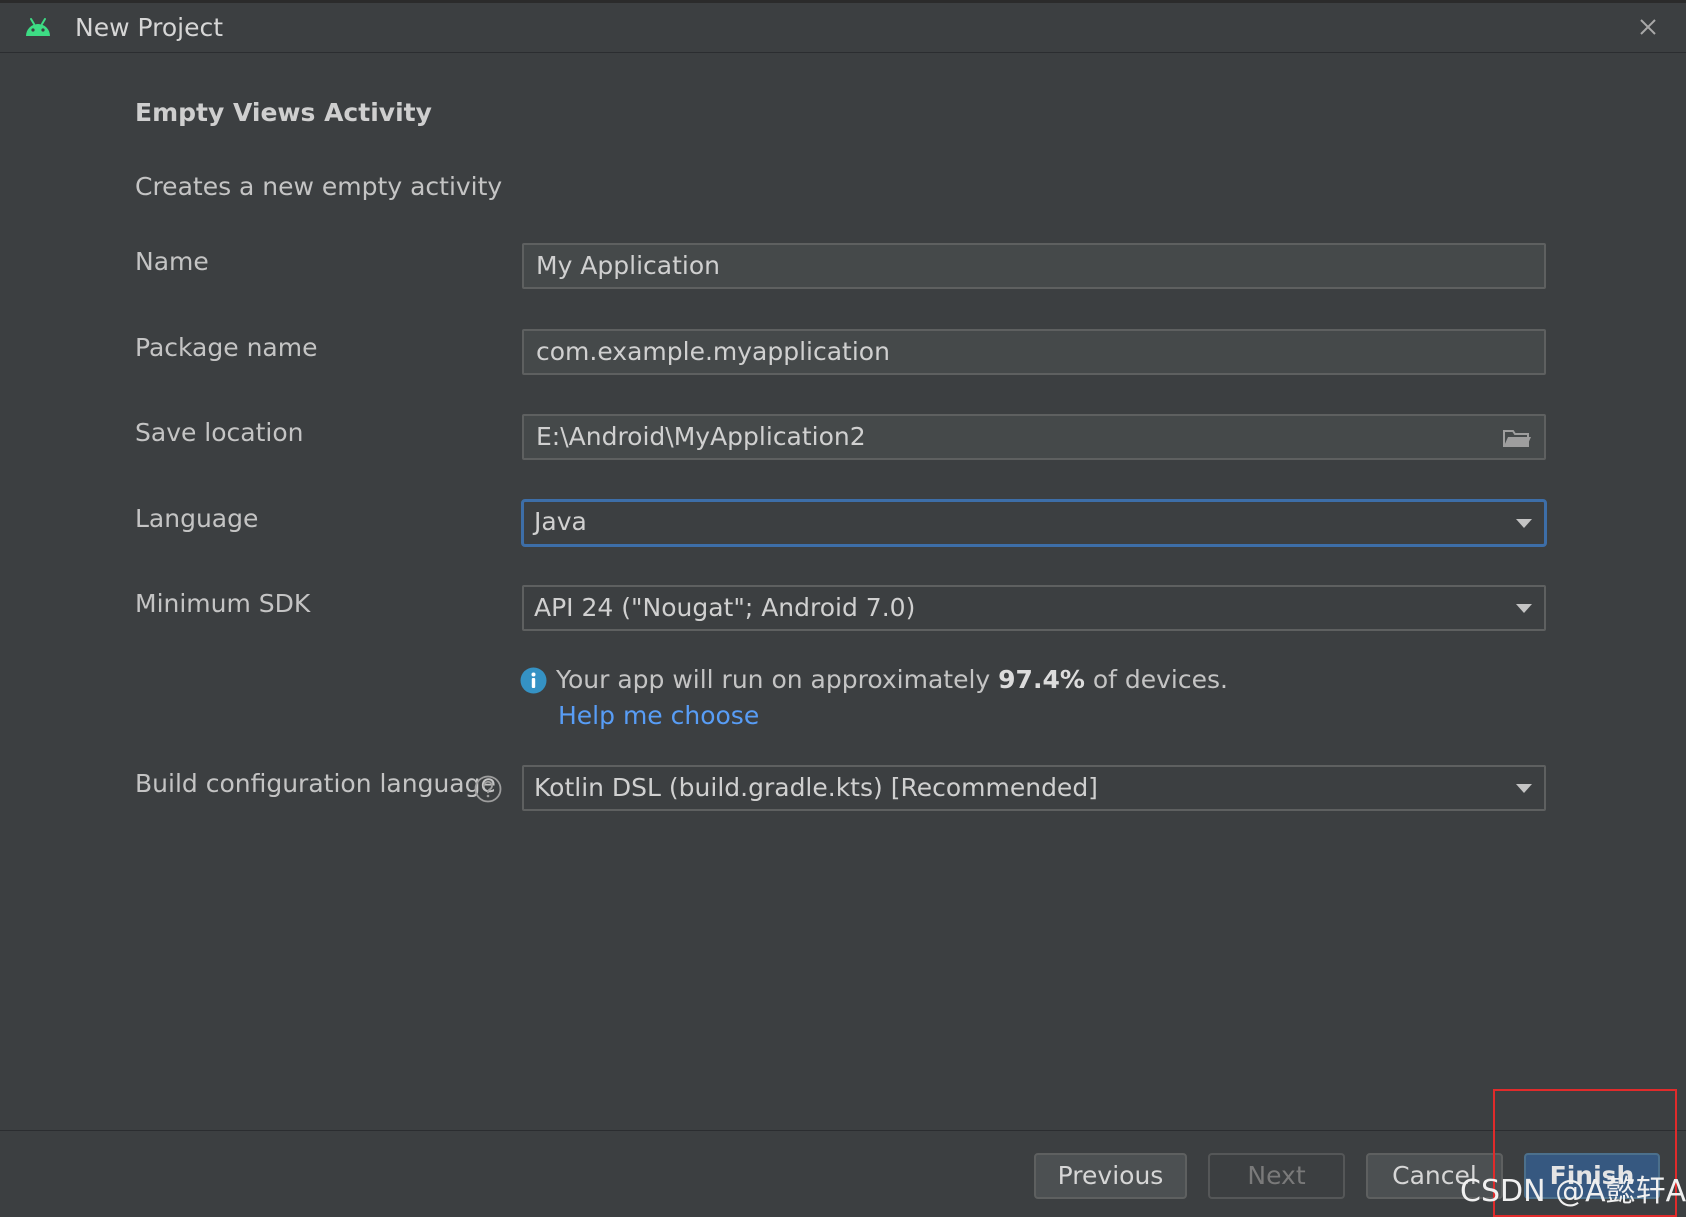 The height and width of the screenshot is (1217, 1686). Describe the element at coordinates (1517, 438) in the screenshot. I see `folder-icon` at that location.